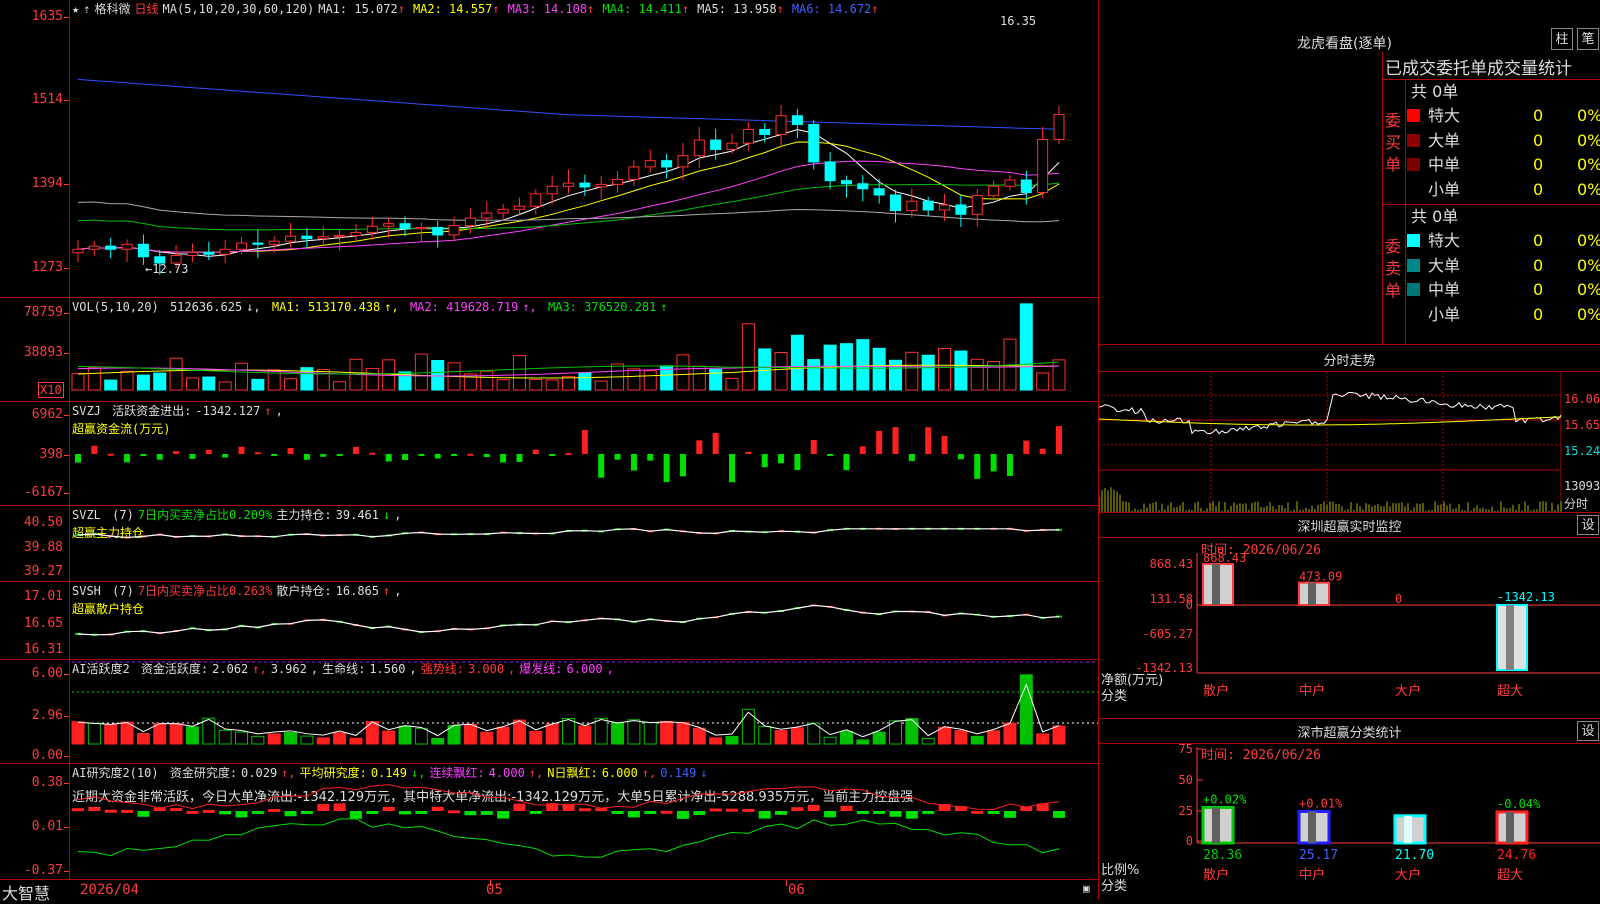 The image size is (1600, 904). I want to click on volume-chart, so click(549, 350).